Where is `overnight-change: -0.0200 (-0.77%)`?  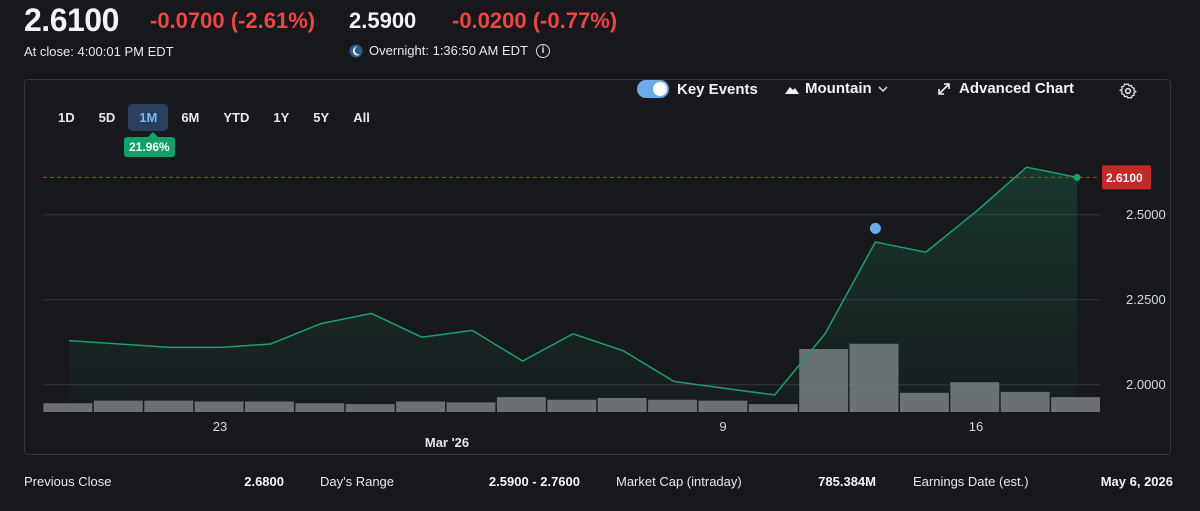 overnight-change: -0.0200 (-0.77%) is located at coordinates (535, 20).